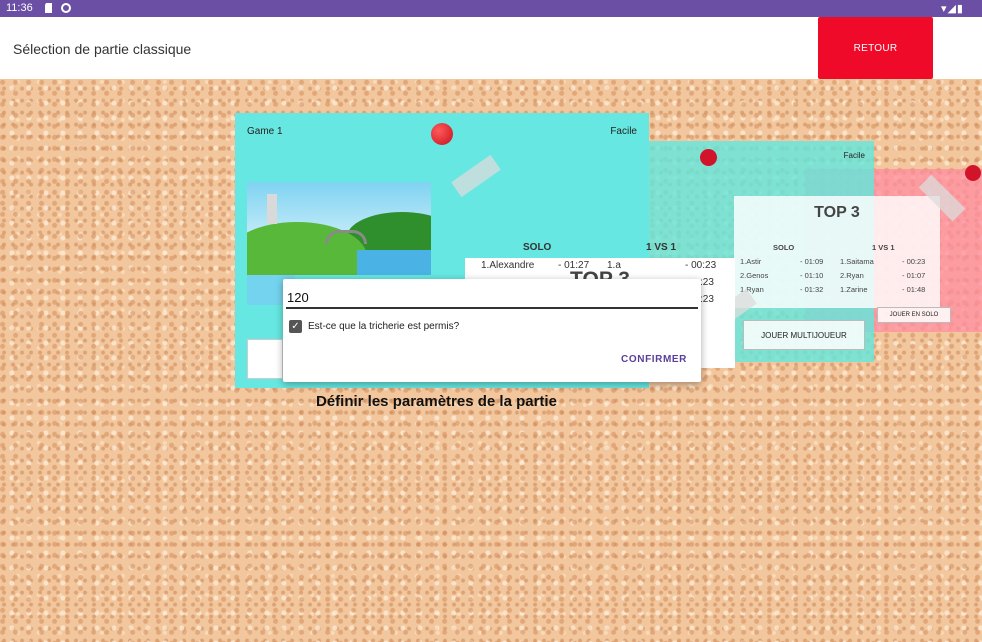 Image resolution: width=982 pixels, height=642 pixels. I want to click on vs-time: - 01:07, so click(914, 275).